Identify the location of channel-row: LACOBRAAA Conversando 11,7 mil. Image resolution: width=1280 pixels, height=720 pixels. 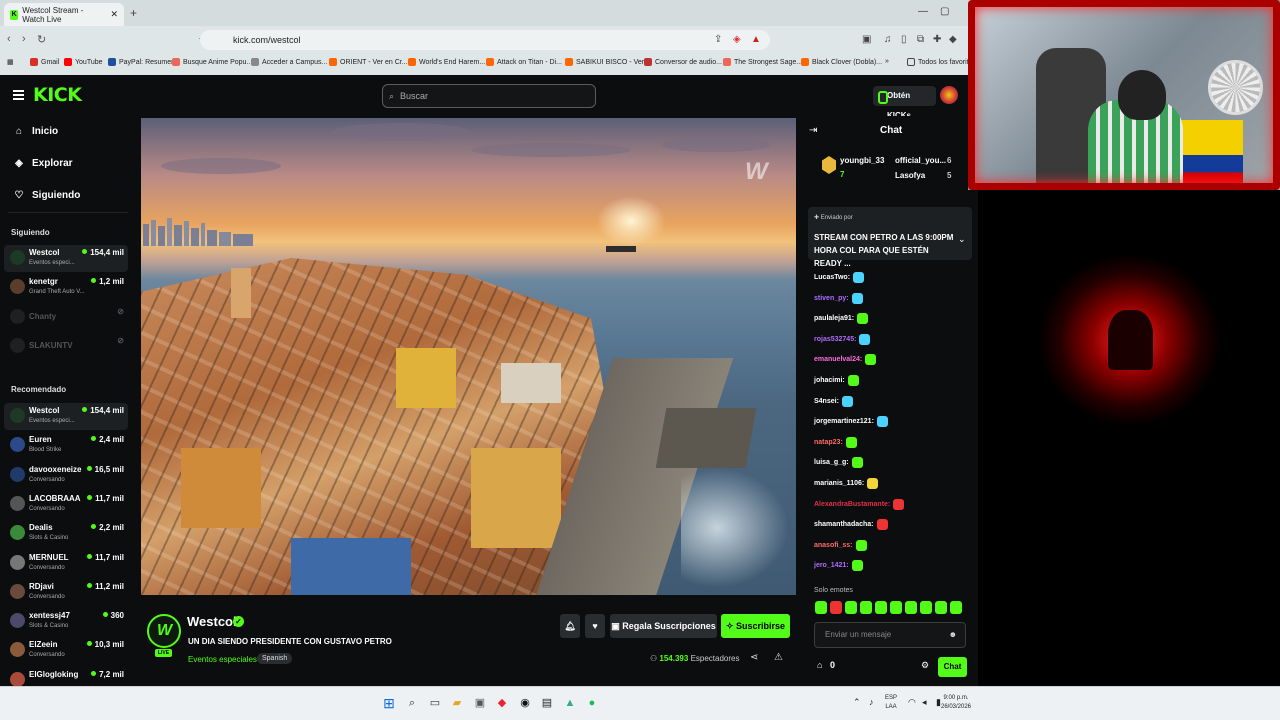
(66, 504).